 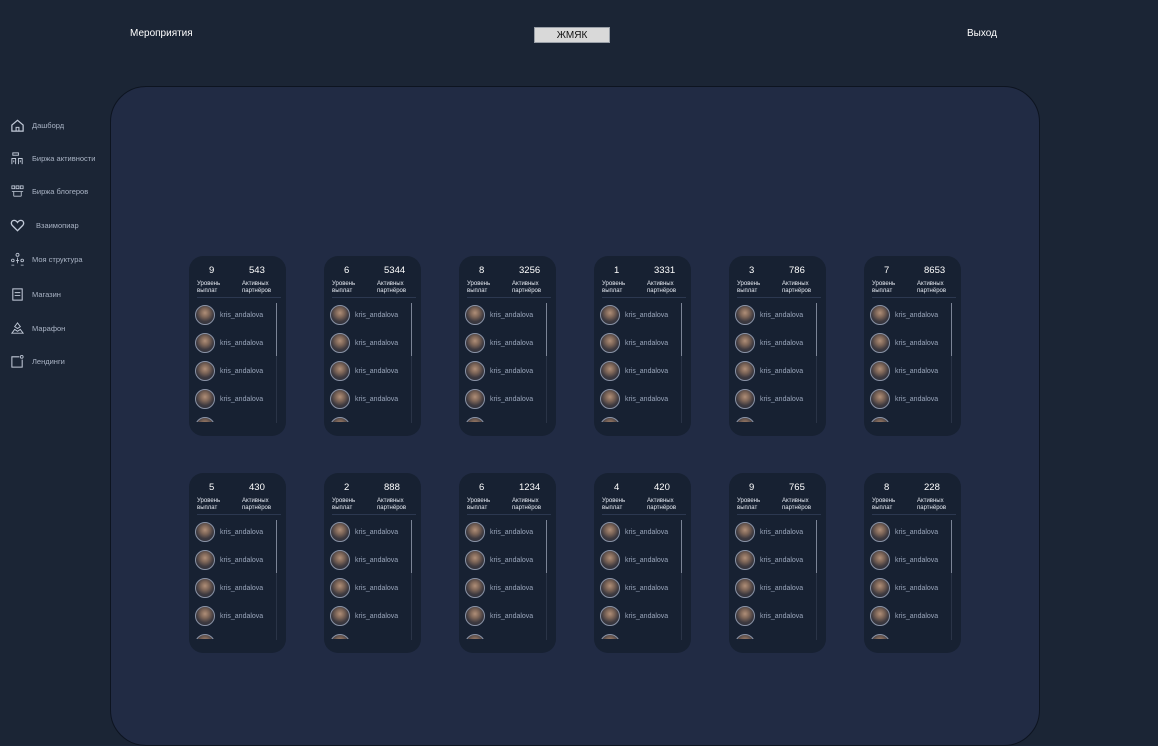 What do you see at coordinates (982, 33) in the screenshot?
I see `logout-link: Выход` at bounding box center [982, 33].